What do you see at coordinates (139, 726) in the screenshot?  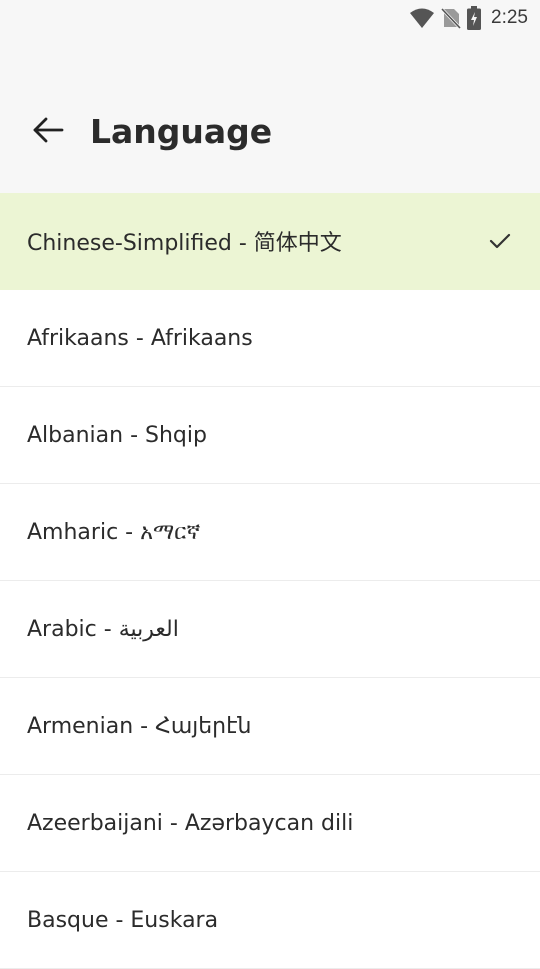 I see `language-label: Armenian - Հայերէն` at bounding box center [139, 726].